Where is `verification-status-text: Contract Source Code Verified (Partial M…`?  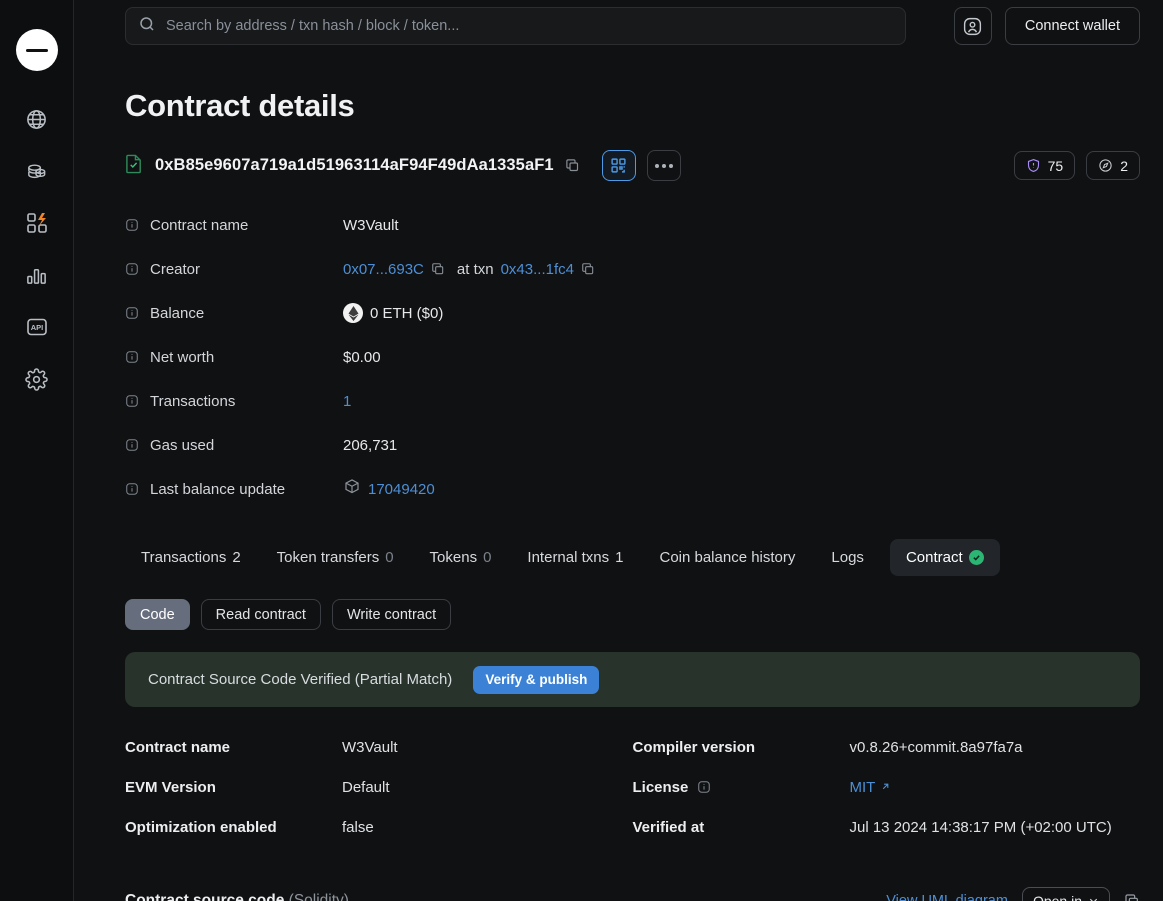 verification-status-text: Contract Source Code Verified (Partial M… is located at coordinates (300, 679).